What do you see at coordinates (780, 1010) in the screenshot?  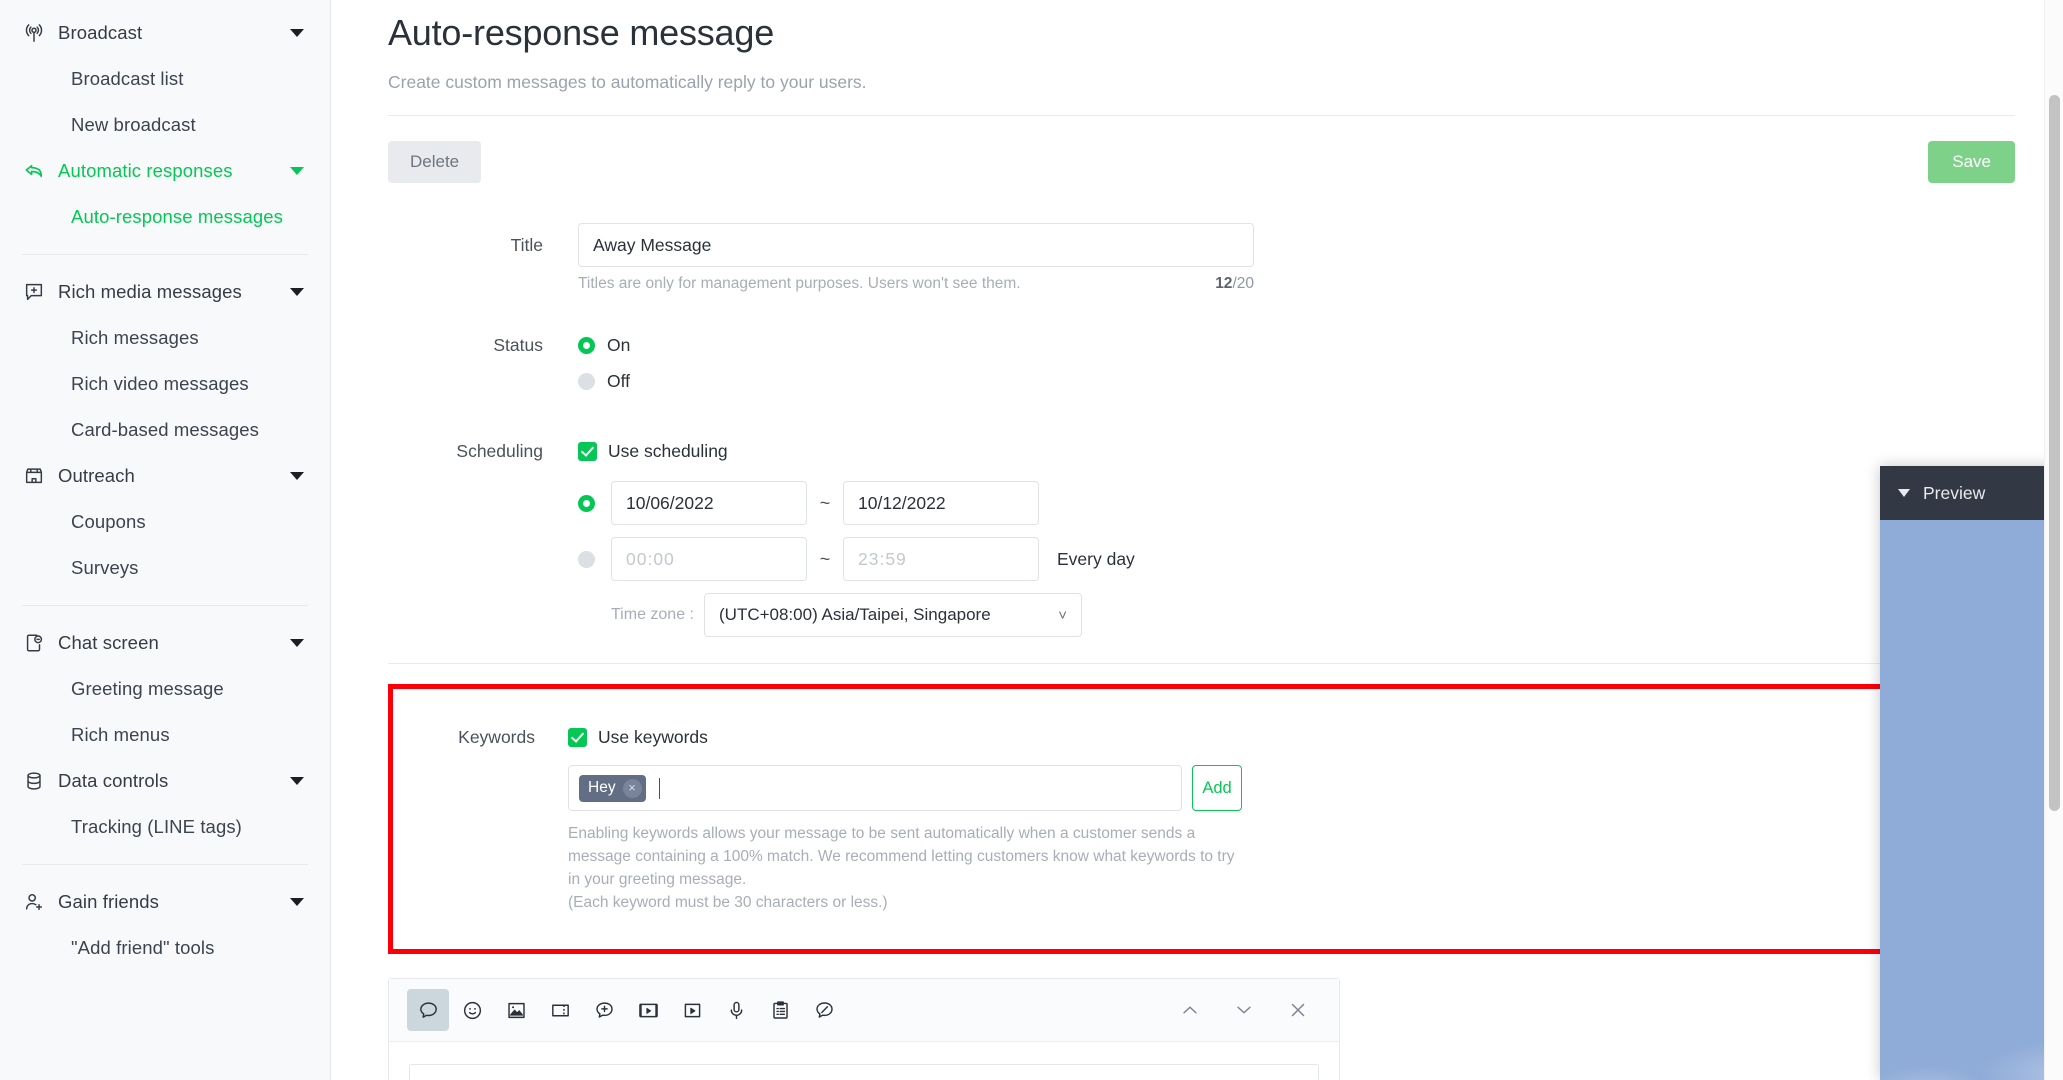 I see `survey-icon` at bounding box center [780, 1010].